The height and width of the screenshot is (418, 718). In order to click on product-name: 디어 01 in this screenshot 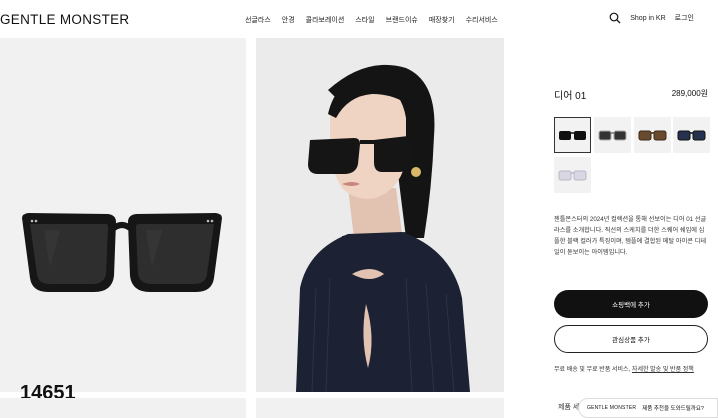, I will do `click(570, 96)`.